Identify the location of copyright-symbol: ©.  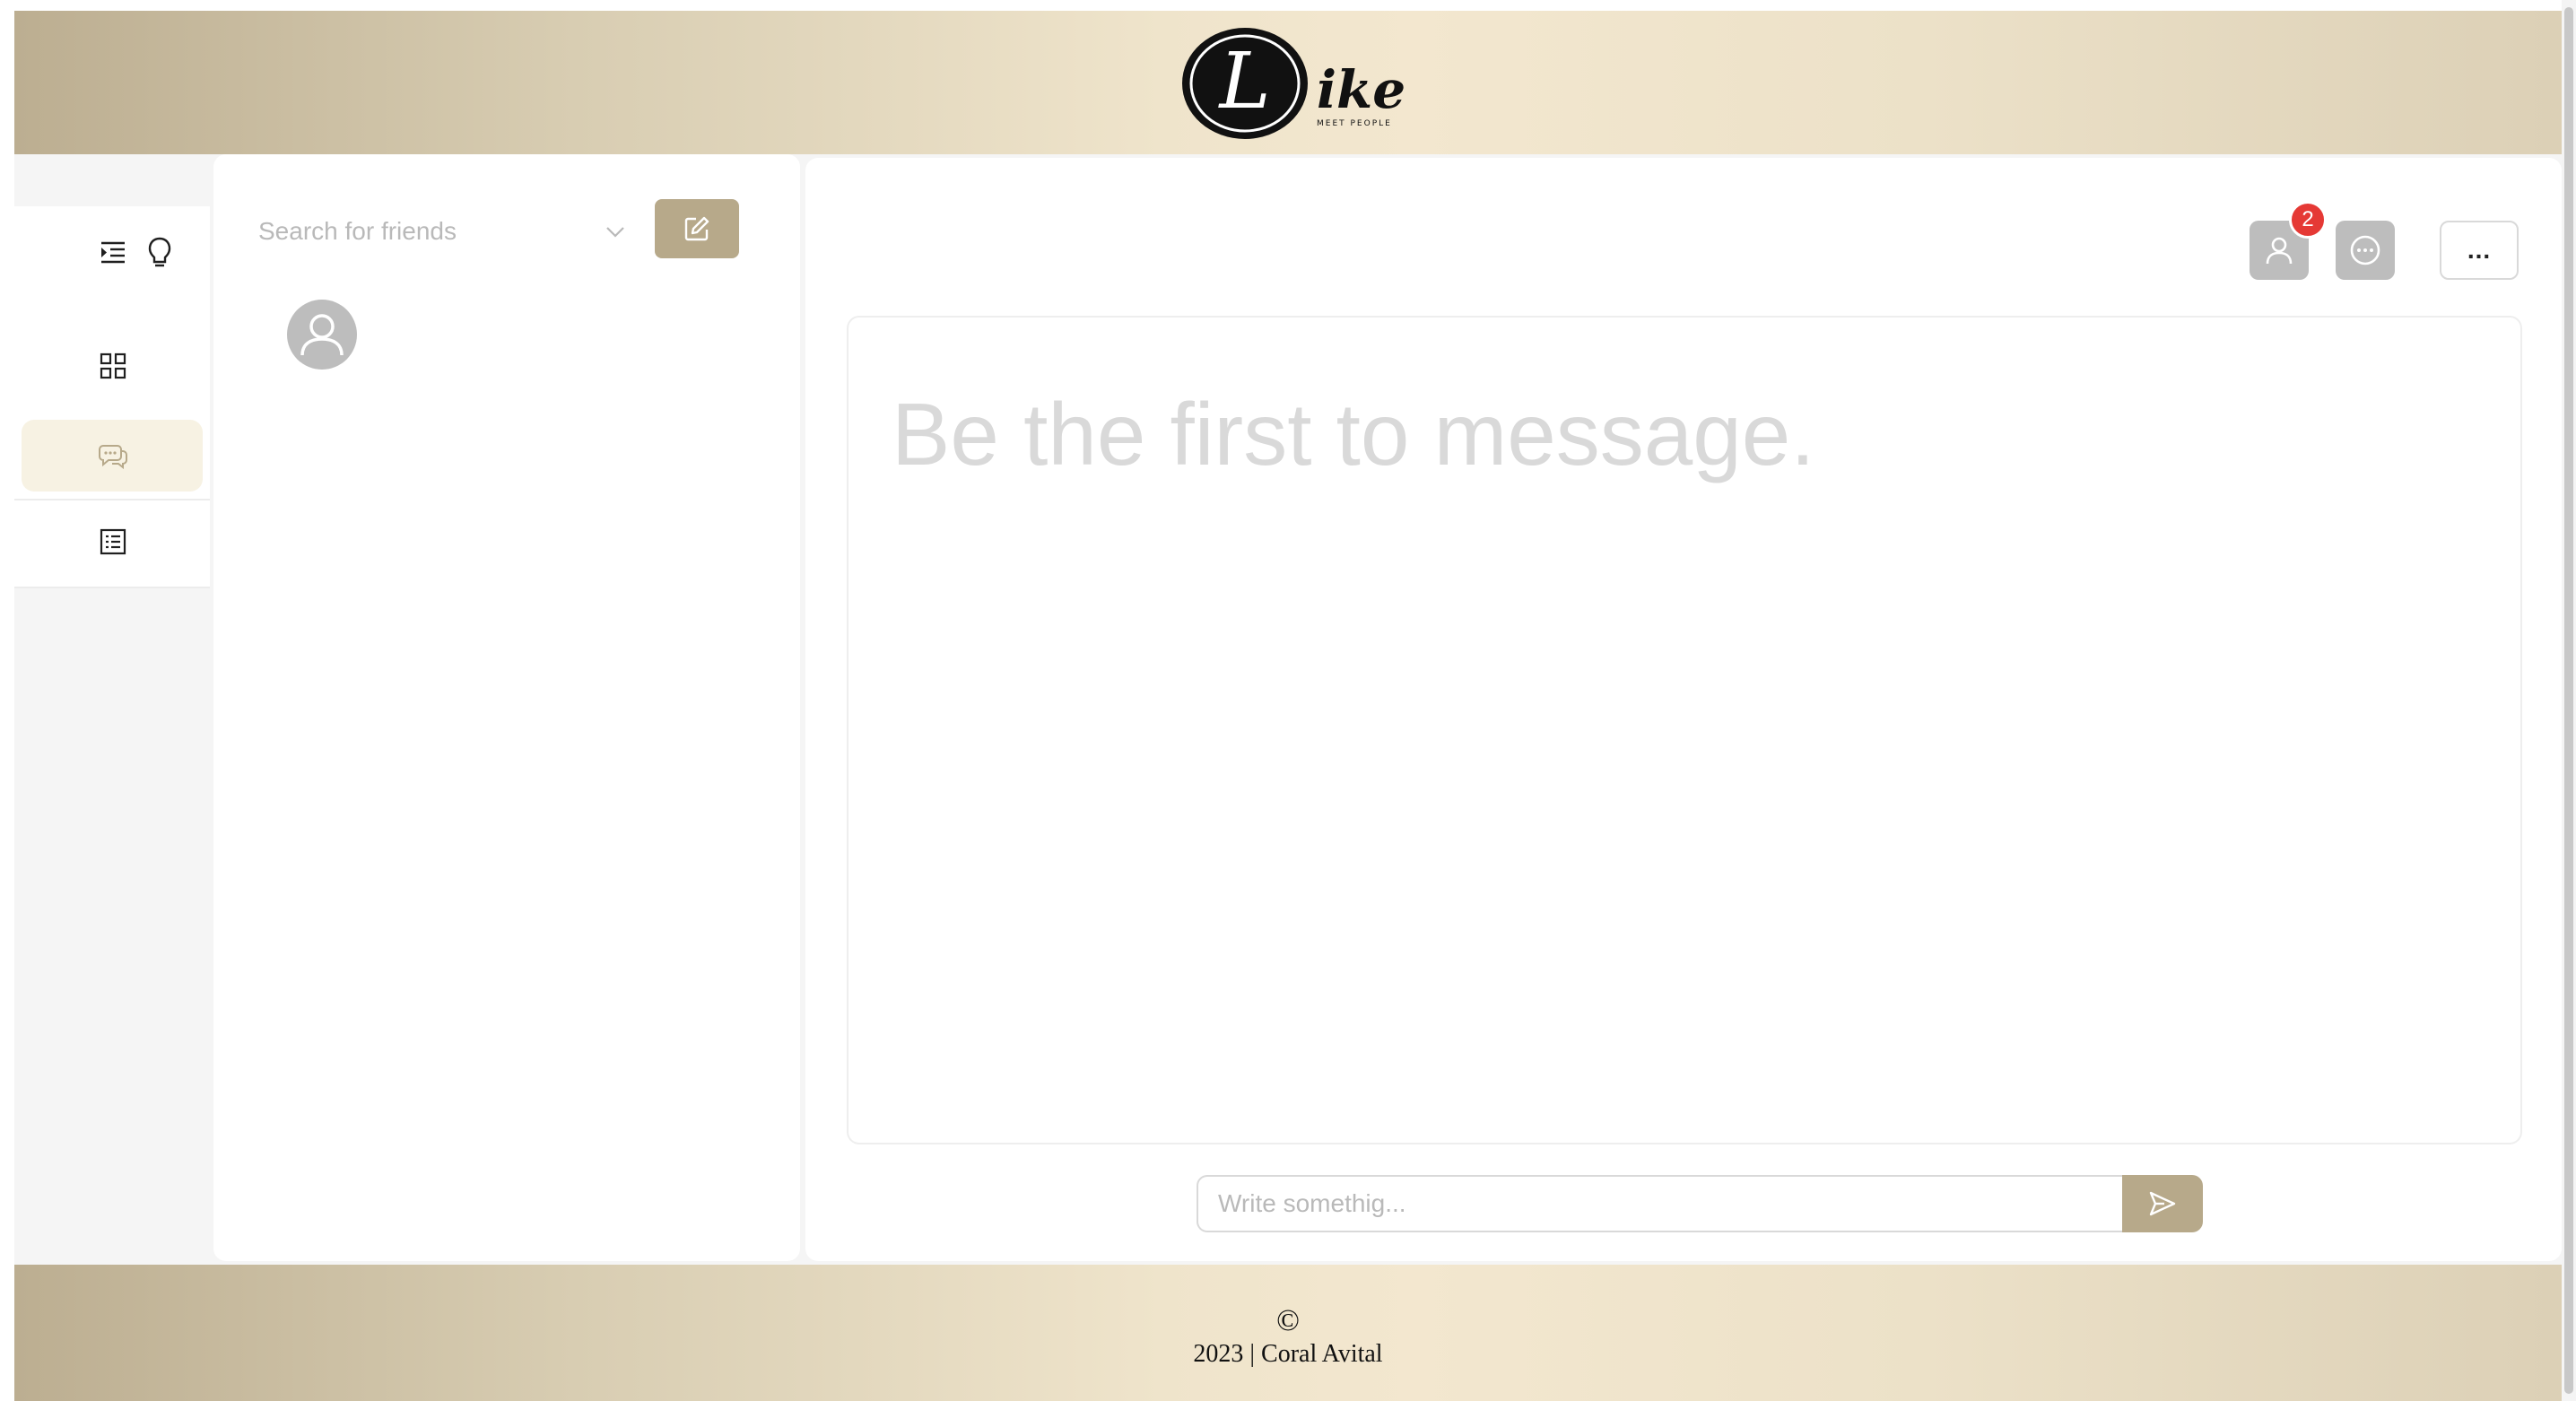
(1288, 1320).